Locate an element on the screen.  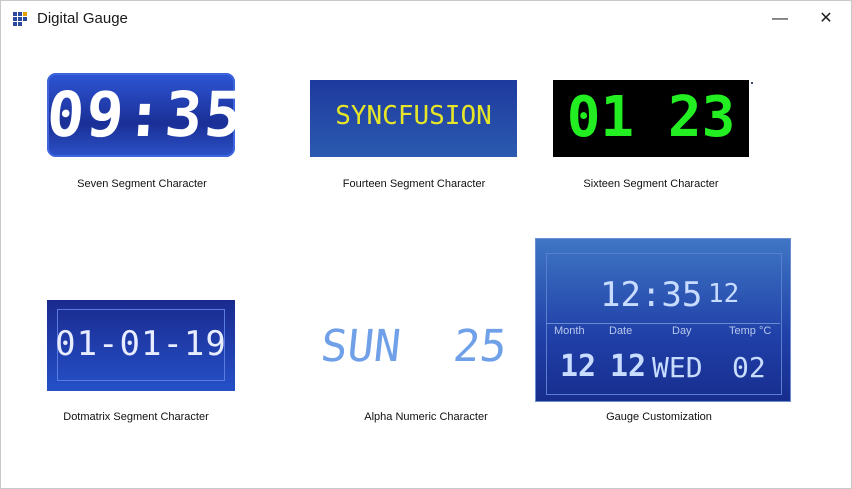
dotmatrix-gauge: 01-01-19 is located at coordinates (141, 345).